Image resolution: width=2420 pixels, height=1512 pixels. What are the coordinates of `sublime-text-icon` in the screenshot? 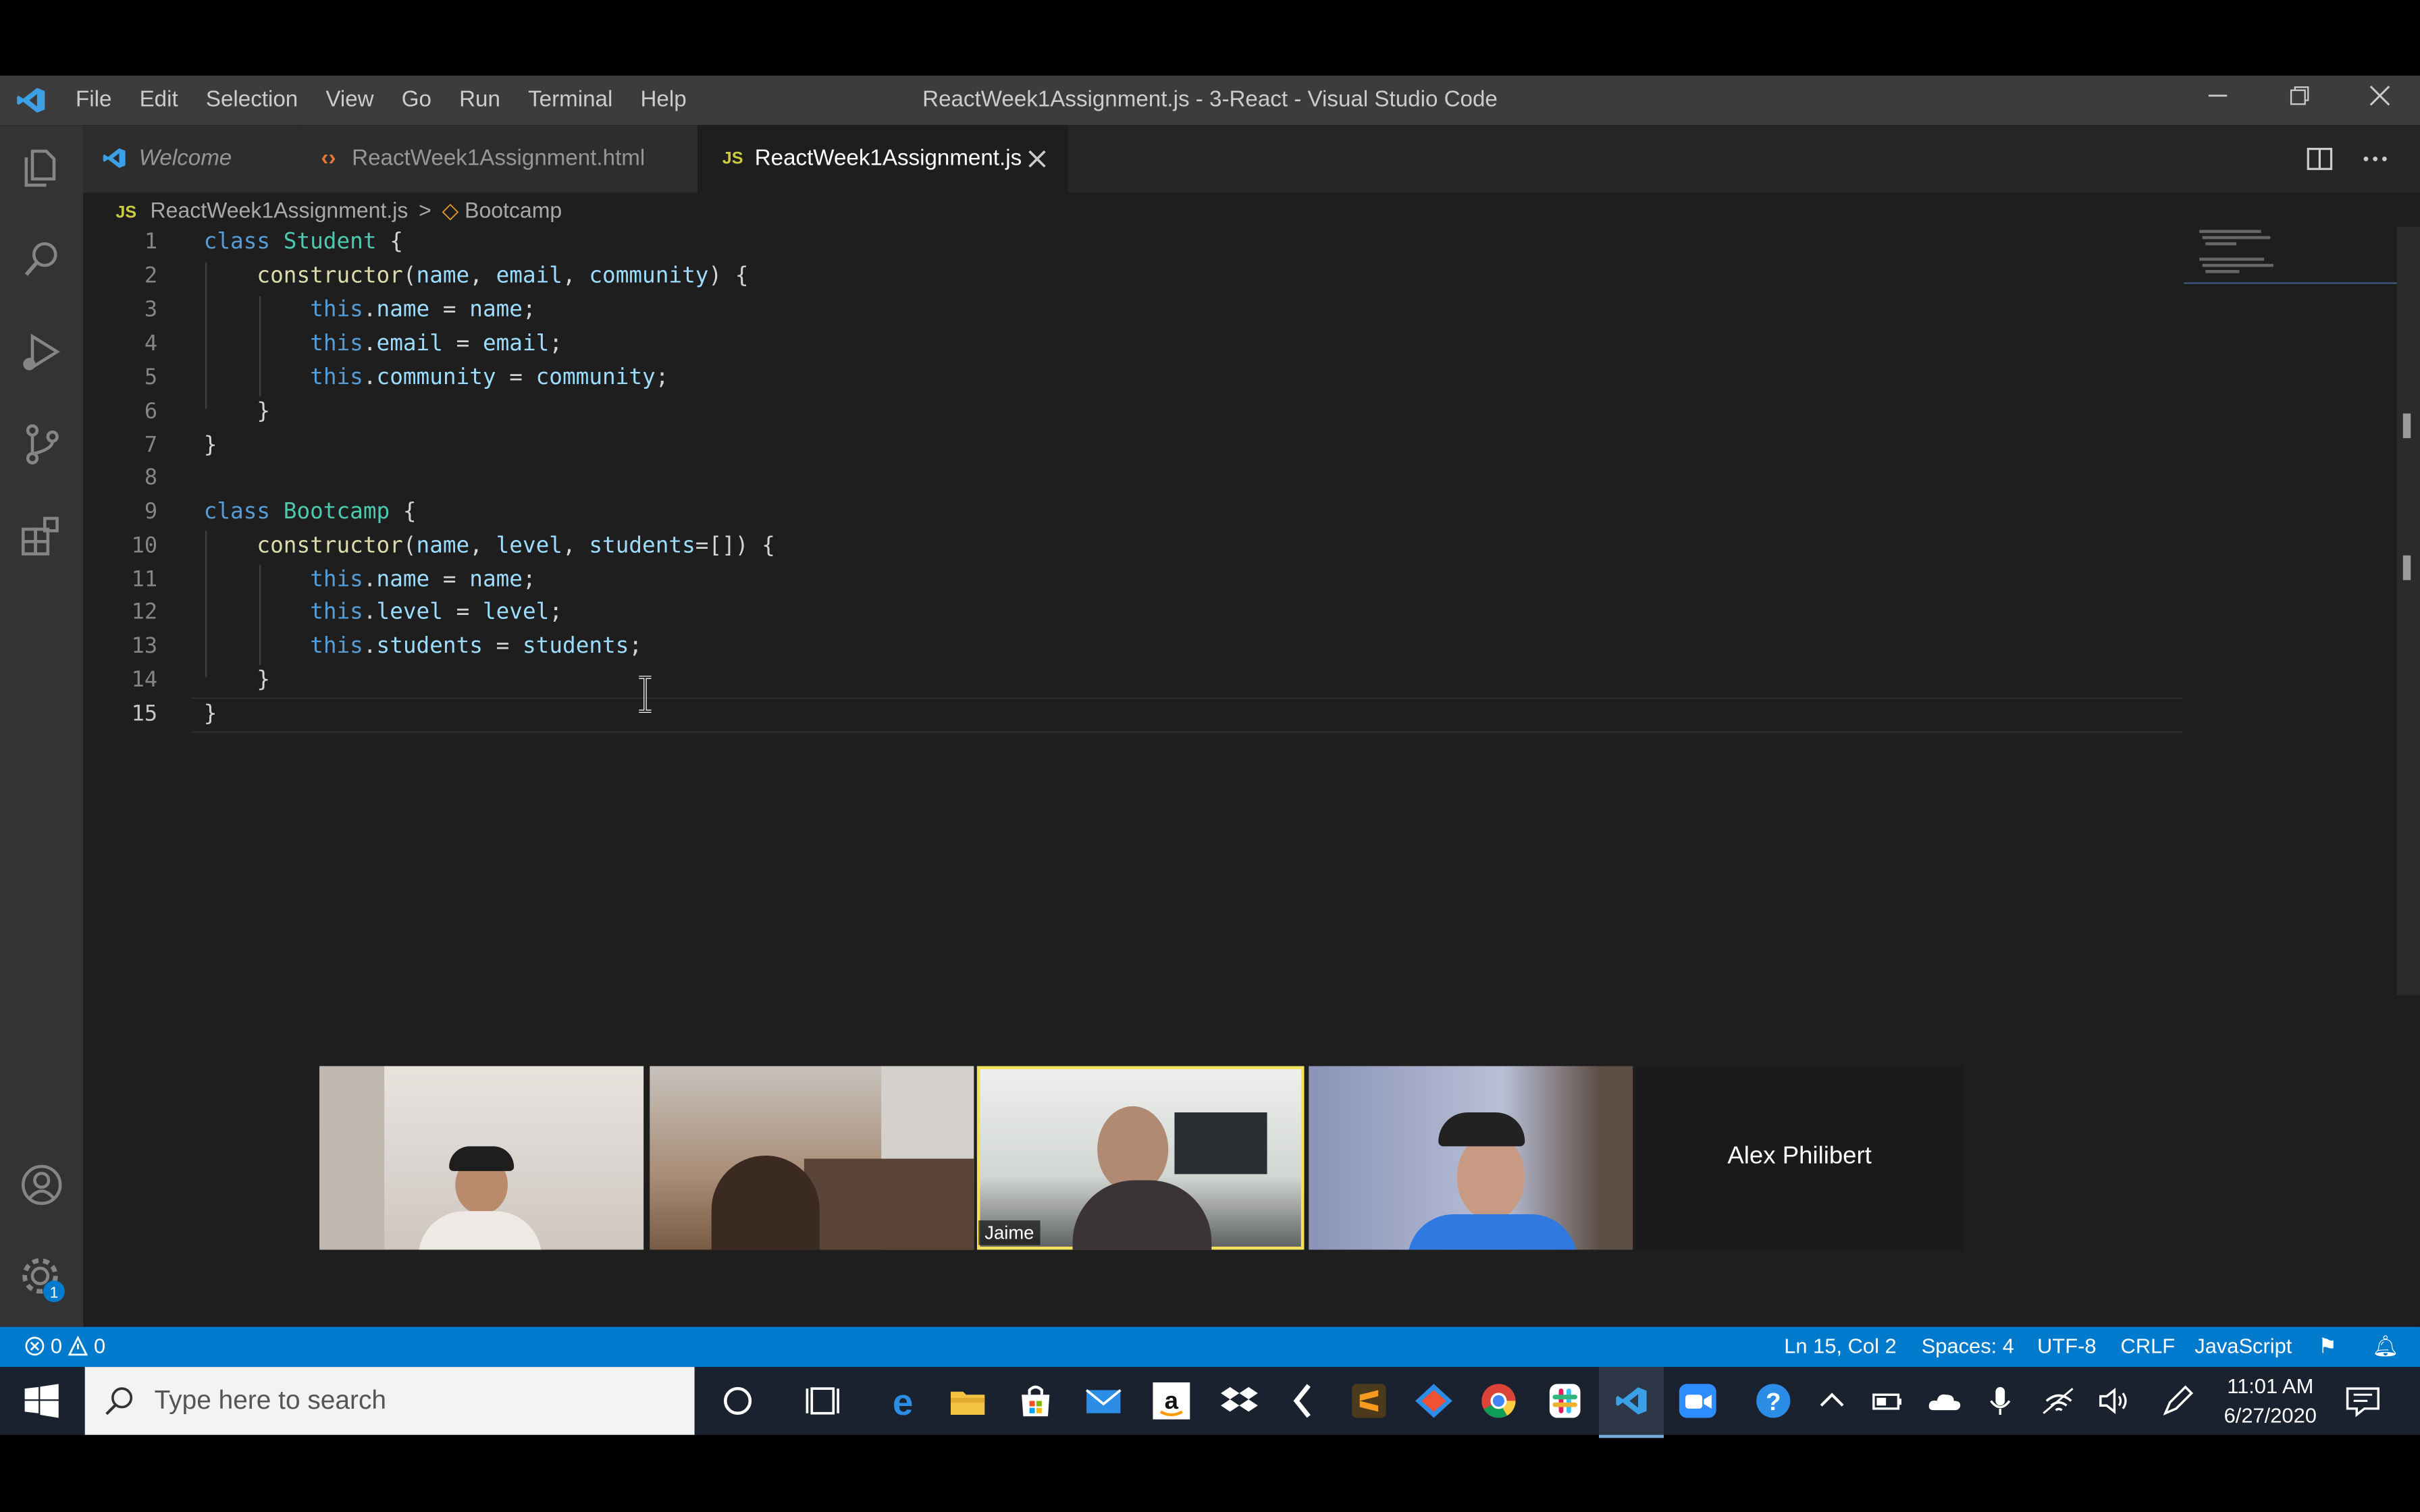 It's located at (1369, 1401).